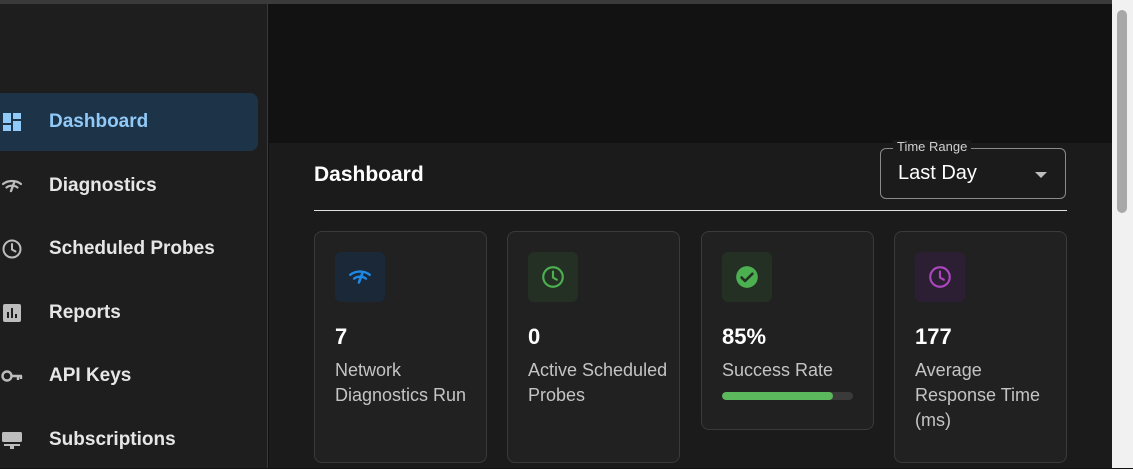 The height and width of the screenshot is (469, 1133). Describe the element at coordinates (12, 376) in the screenshot. I see `key-icon` at that location.